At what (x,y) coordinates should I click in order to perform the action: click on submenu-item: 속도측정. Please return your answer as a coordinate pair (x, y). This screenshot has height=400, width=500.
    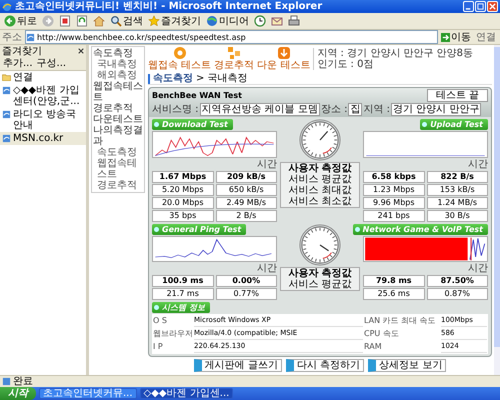
    Looking at the image, I should click on (118, 152).